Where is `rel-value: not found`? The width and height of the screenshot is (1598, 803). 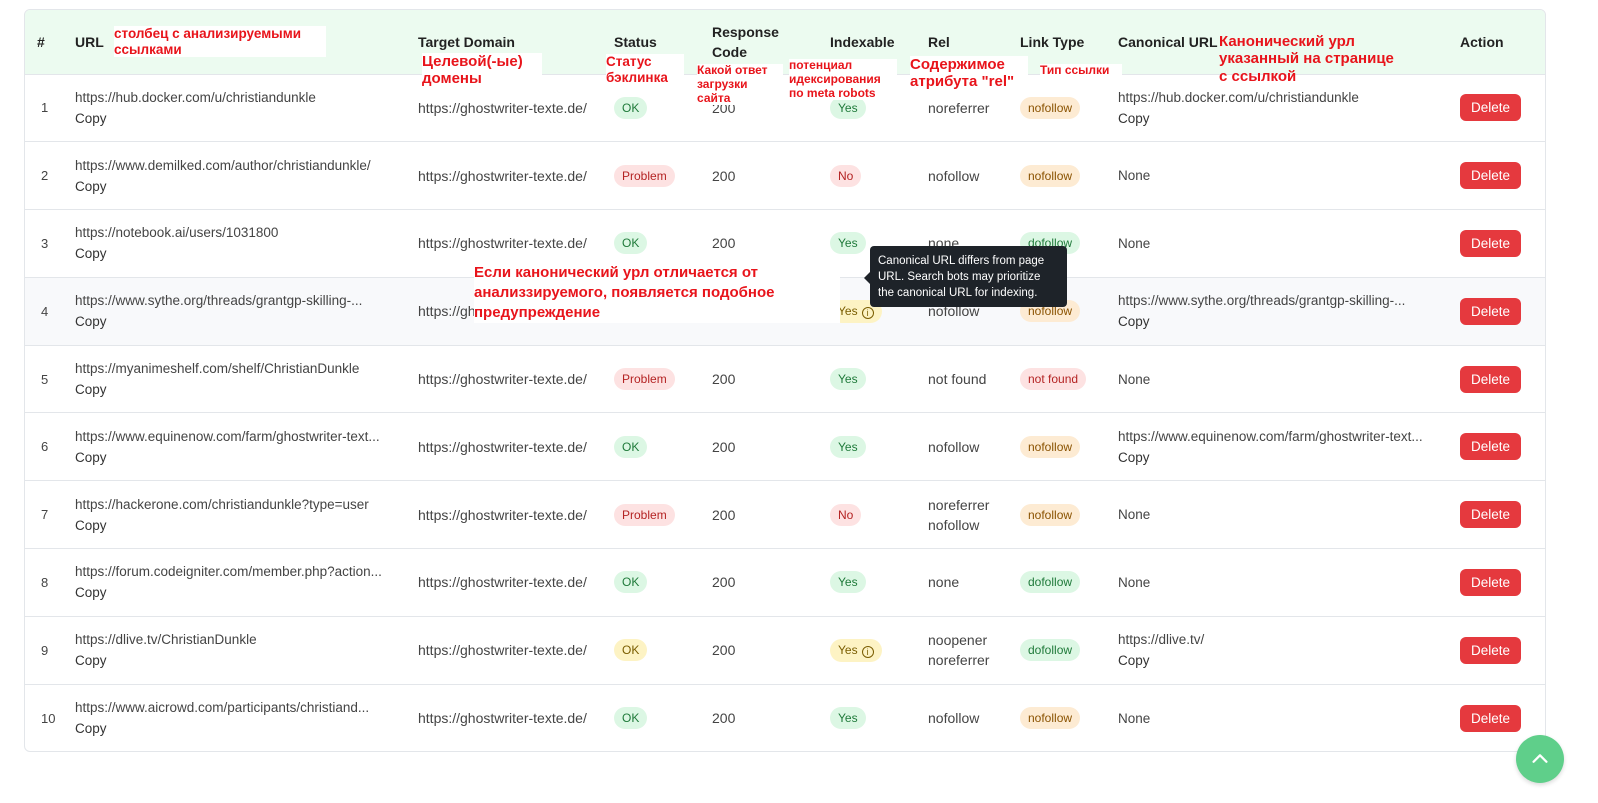 rel-value: not found is located at coordinates (957, 379).